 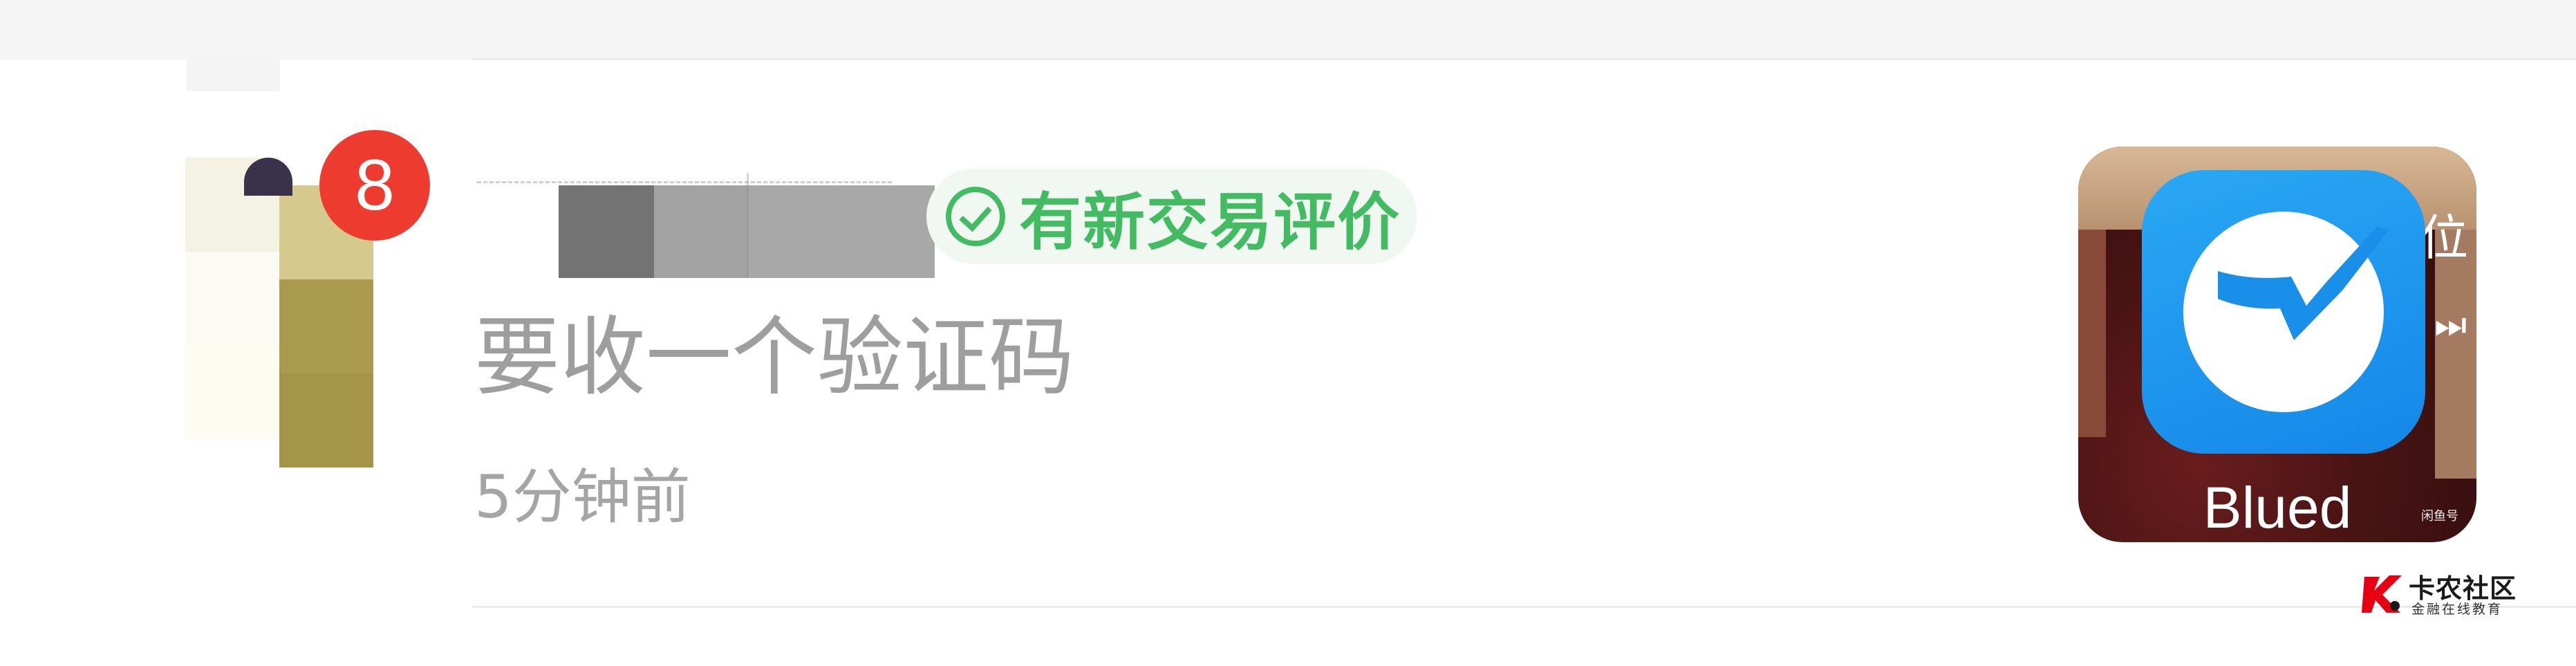 What do you see at coordinates (2444, 238) in the screenshot?
I see `overlay-char: 位` at bounding box center [2444, 238].